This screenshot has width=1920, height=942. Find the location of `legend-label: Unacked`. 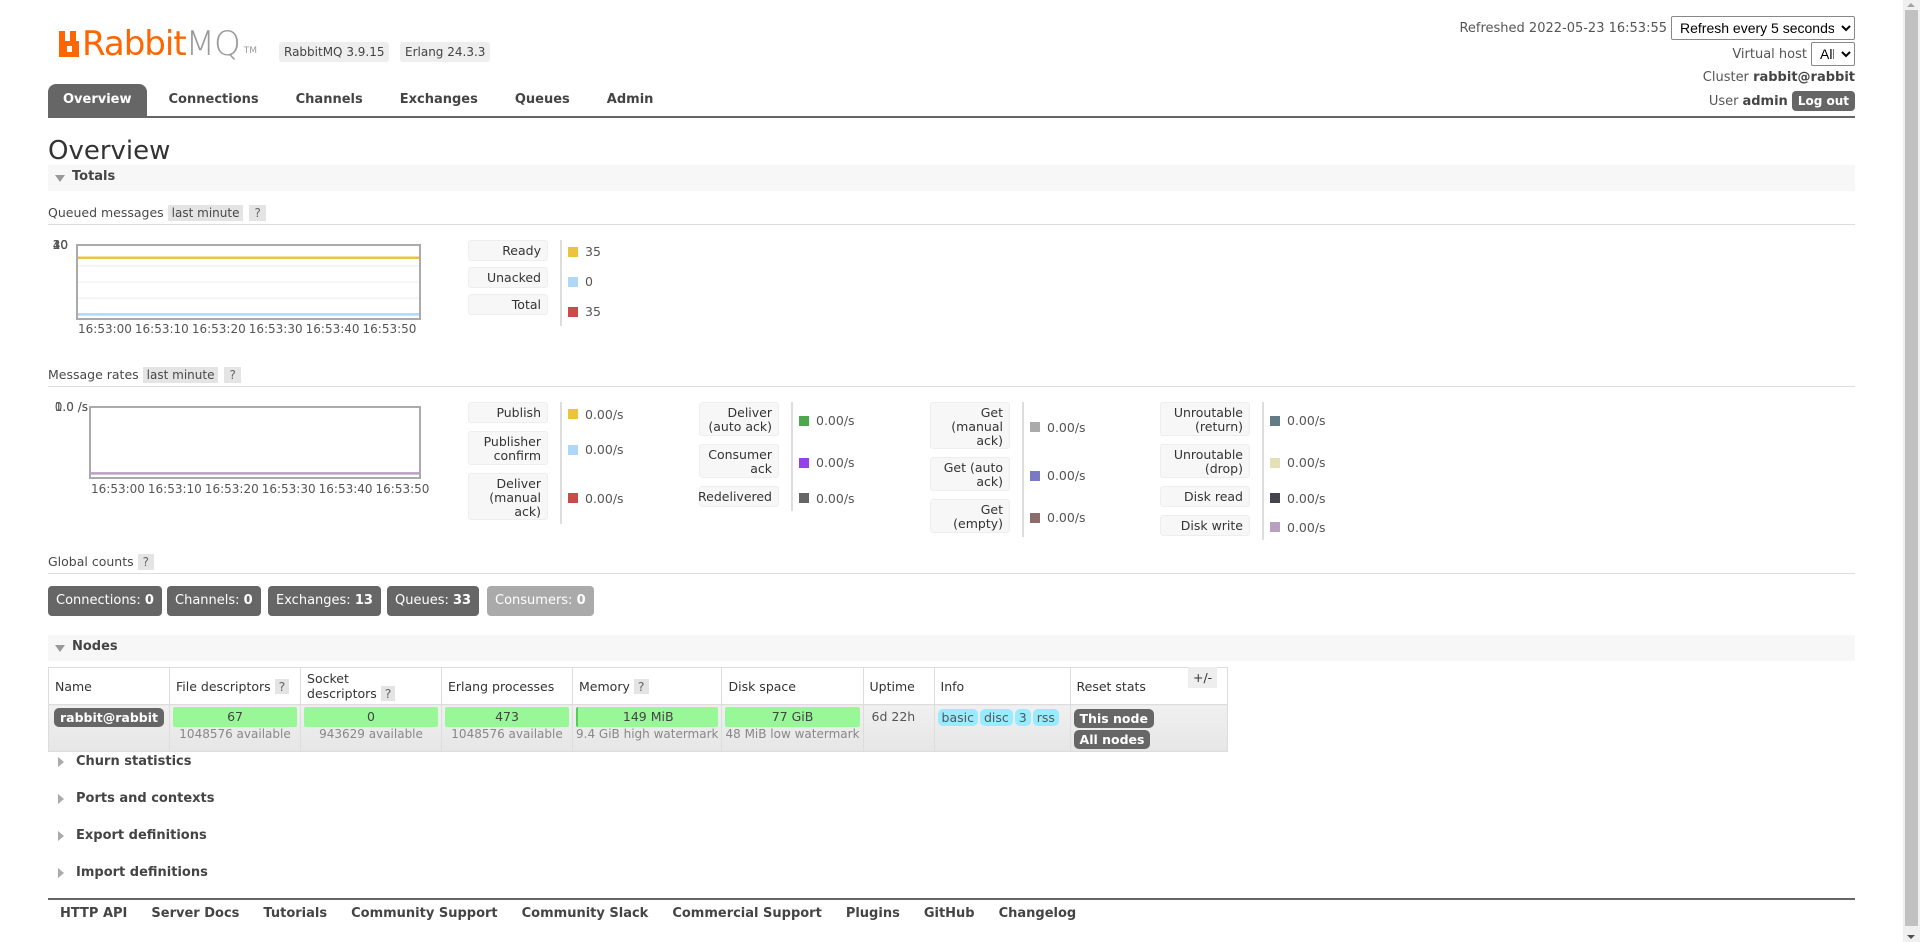

legend-label: Unacked is located at coordinates (508, 277).